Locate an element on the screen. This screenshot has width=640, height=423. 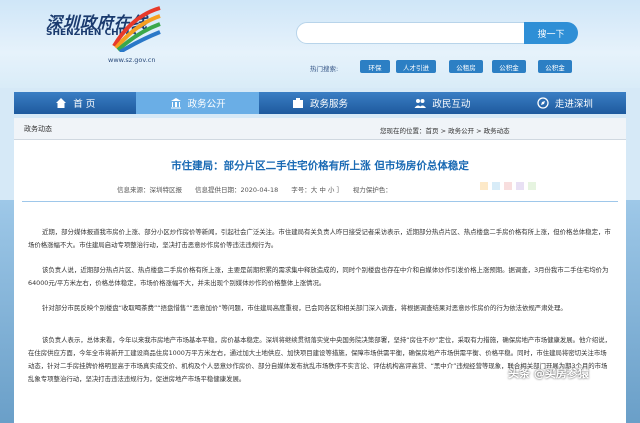
hot-search-label: 热门搜索: is located at coordinates (324, 69).